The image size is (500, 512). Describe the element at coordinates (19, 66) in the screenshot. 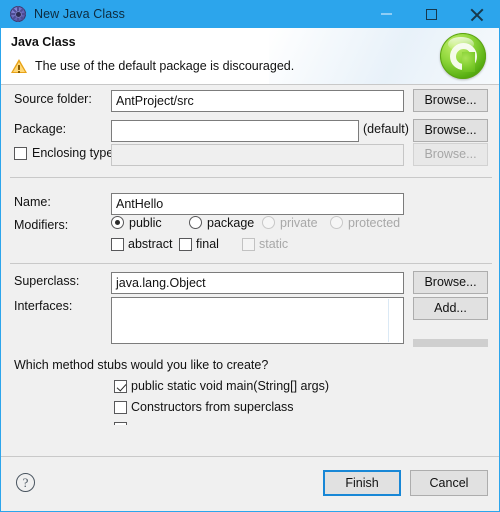

I see `warning-icon` at that location.